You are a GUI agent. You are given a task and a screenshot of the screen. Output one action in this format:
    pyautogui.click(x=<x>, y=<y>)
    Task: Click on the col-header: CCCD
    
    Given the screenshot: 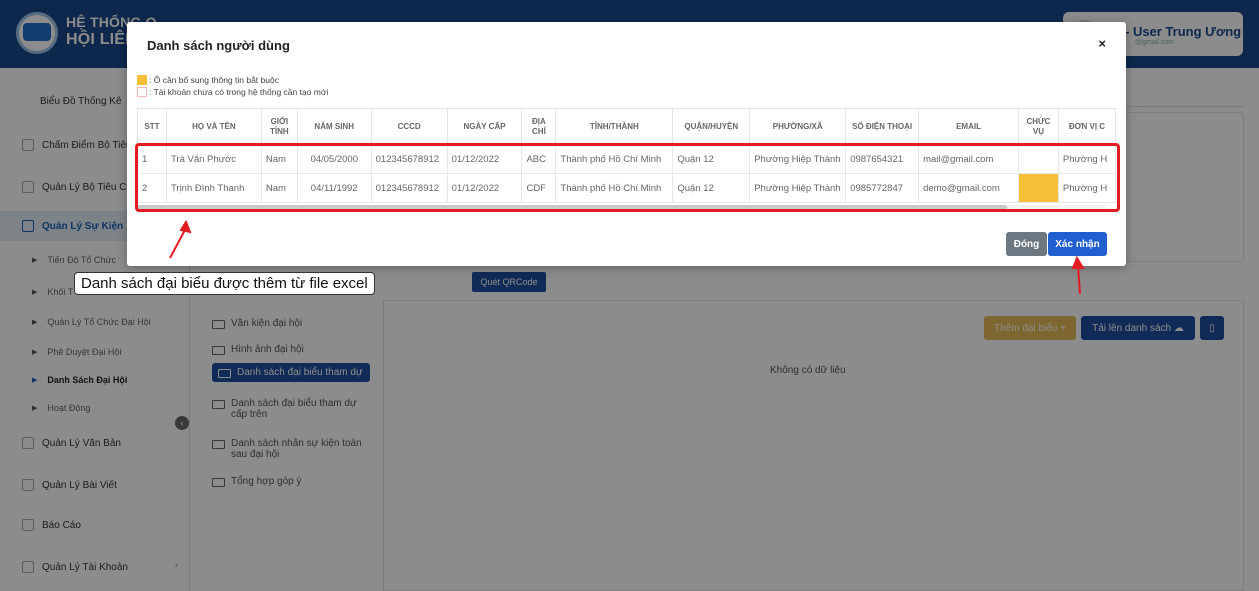 What is the action you would take?
    pyautogui.click(x=409, y=126)
    